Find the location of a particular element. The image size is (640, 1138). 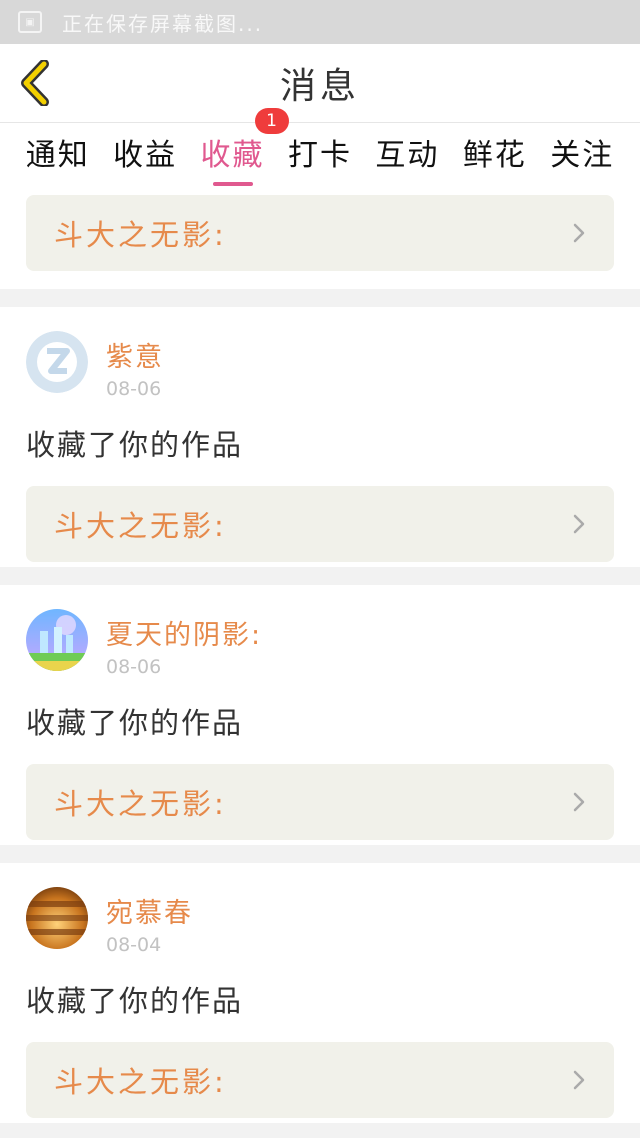

page-title: 消息 is located at coordinates (319, 86).